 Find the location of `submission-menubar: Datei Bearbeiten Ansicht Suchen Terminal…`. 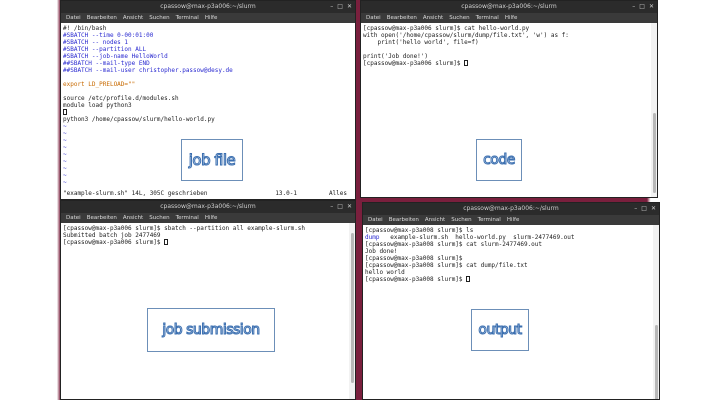

submission-menubar: Datei Bearbeiten Ansicht Suchen Terminal… is located at coordinates (208, 218).